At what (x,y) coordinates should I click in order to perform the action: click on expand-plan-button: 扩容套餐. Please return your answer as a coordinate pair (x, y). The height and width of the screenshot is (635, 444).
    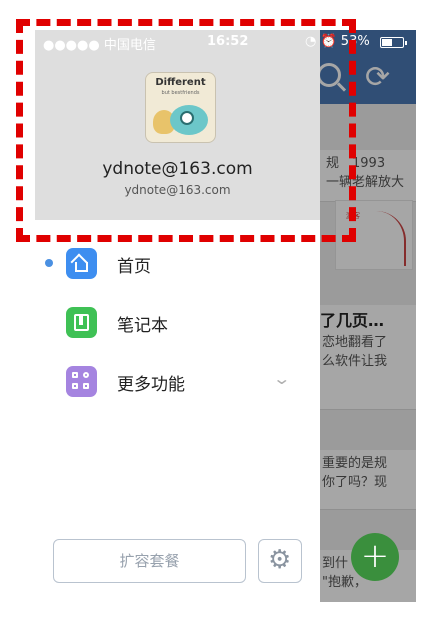
    Looking at the image, I should click on (149, 561).